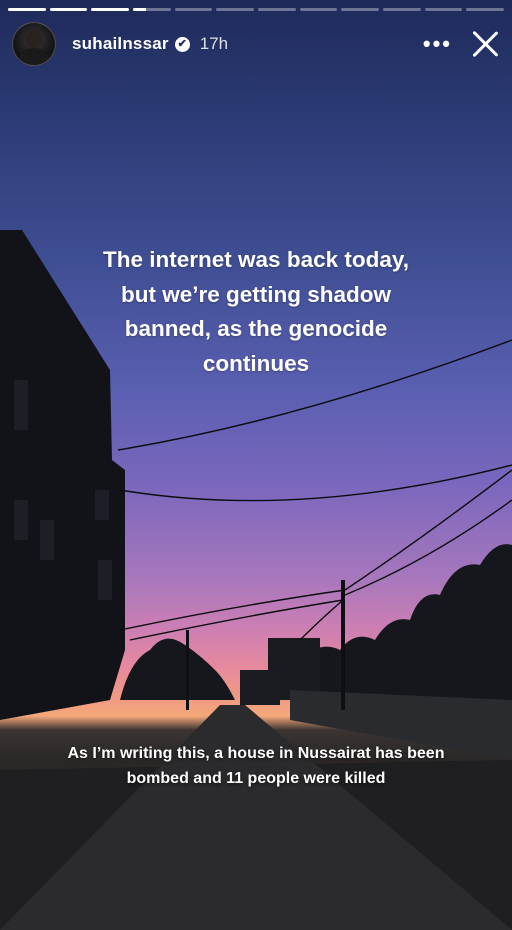 The height and width of the screenshot is (930, 512). I want to click on avatar-body-shape, so click(34, 56).